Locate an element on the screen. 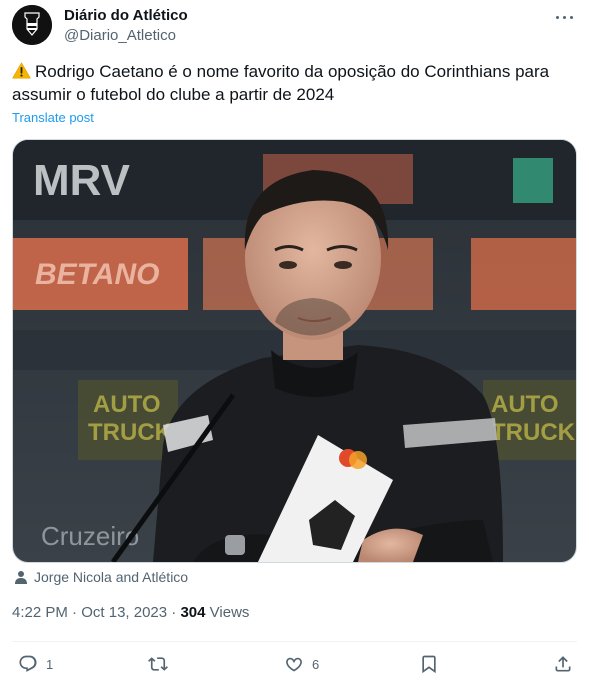 Image resolution: width=589 pixels, height=681 pixels. author-handle: @Diario_Atletico is located at coordinates (126, 36).